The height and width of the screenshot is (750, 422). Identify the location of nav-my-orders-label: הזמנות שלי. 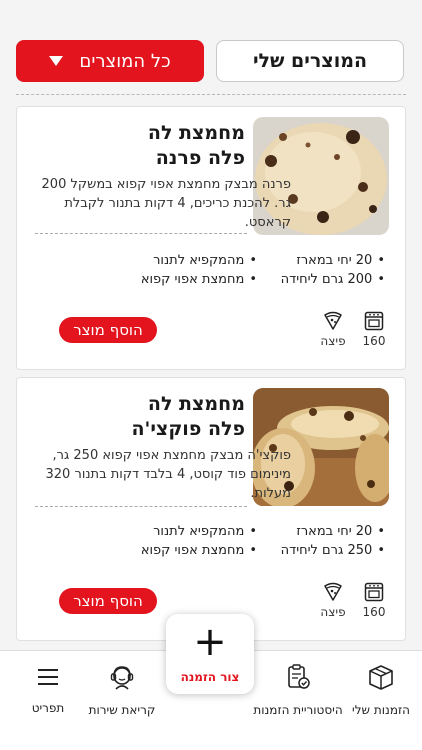
(381, 710).